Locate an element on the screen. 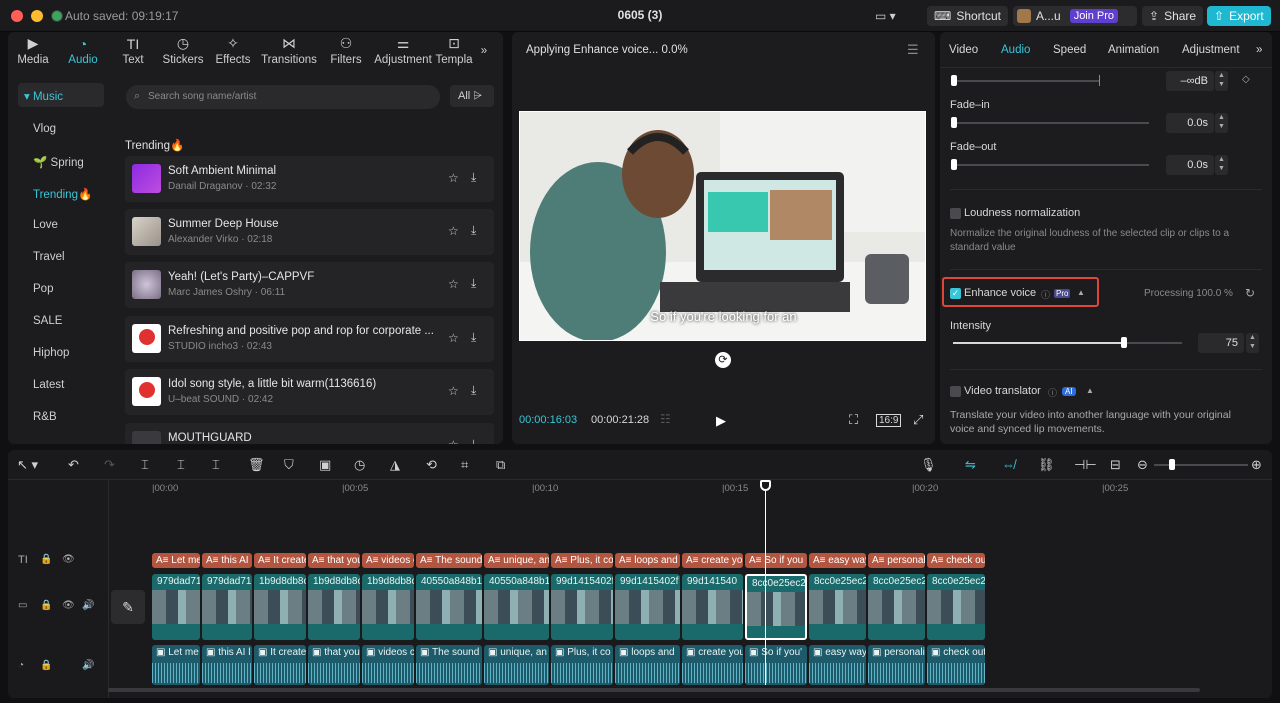 This screenshot has height=703, width=1280. auto-snap-icon: ⇎ is located at coordinates (1008, 464).